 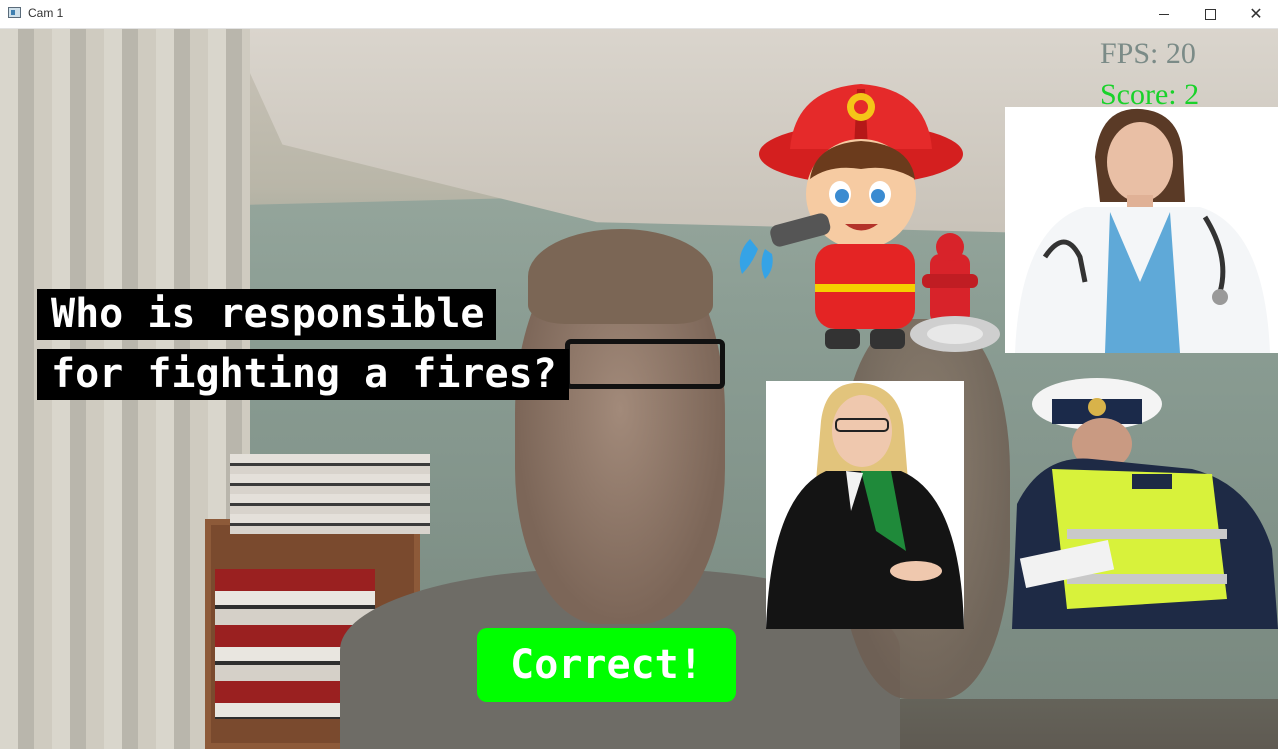 I want to click on question-line-1: Who is responsible, so click(x=267, y=314).